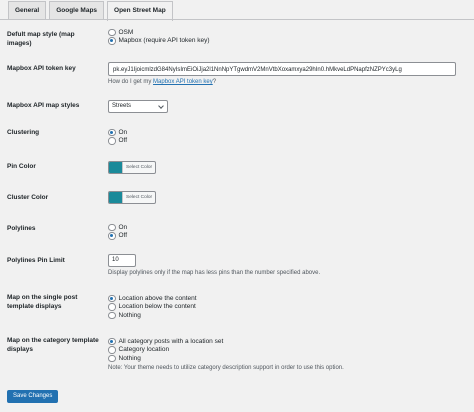 This screenshot has height=412, width=474. Describe the element at coordinates (282, 82) in the screenshot. I see `token-help: How do I get my Mapbox API token key?` at that location.